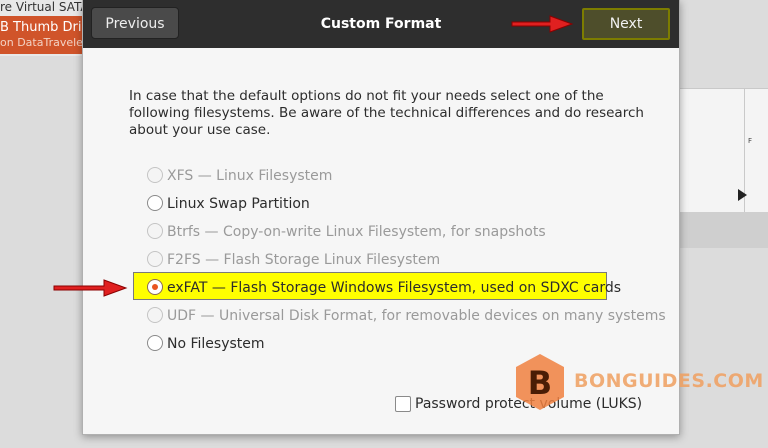 Image resolution: width=768 pixels, height=448 pixels. What do you see at coordinates (45, 27) in the screenshot?
I see `background-selected-device-name: B Thumb Driv` at bounding box center [45, 27].